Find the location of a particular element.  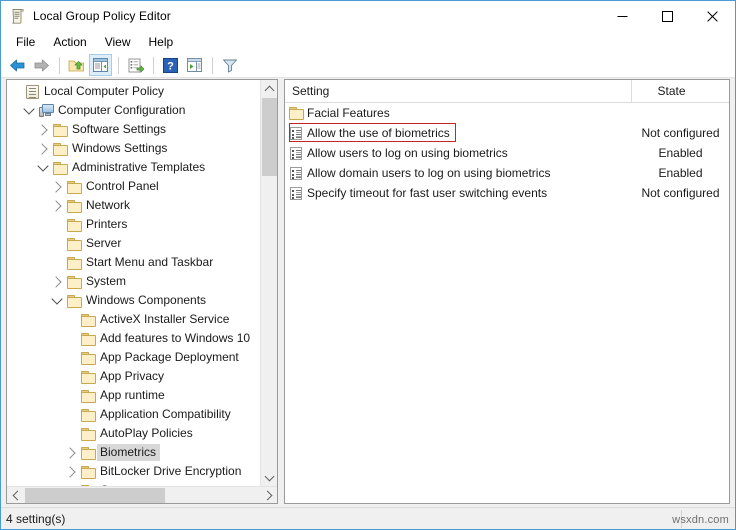

help-button: ? is located at coordinates (170, 65).